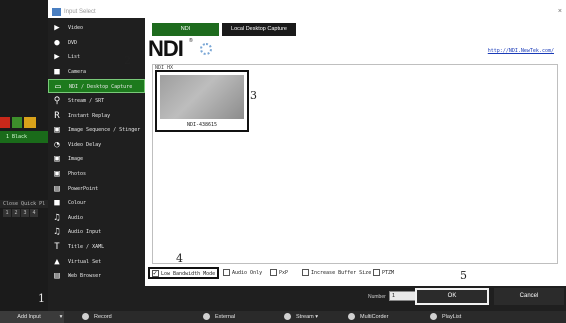 This screenshot has width=566, height=323. I want to click on sidebar-item-label: Stream / SRT, so click(86, 101).